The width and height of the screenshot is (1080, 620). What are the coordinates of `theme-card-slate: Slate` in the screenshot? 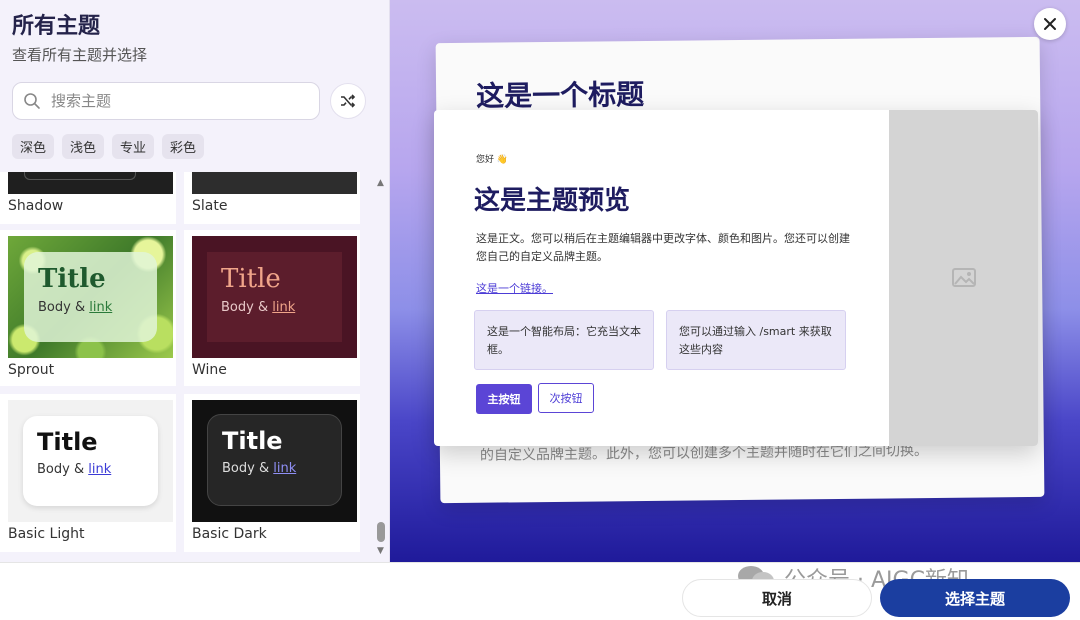 It's located at (272, 198).